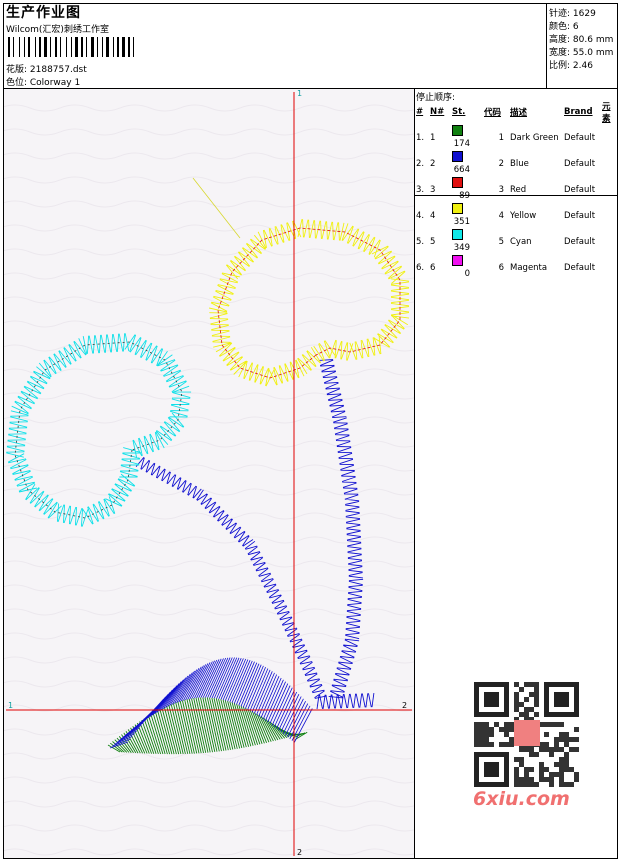 This screenshot has width=620, height=861. Describe the element at coordinates (582, 66) in the screenshot. I see `stat-value: 2.46` at that location.